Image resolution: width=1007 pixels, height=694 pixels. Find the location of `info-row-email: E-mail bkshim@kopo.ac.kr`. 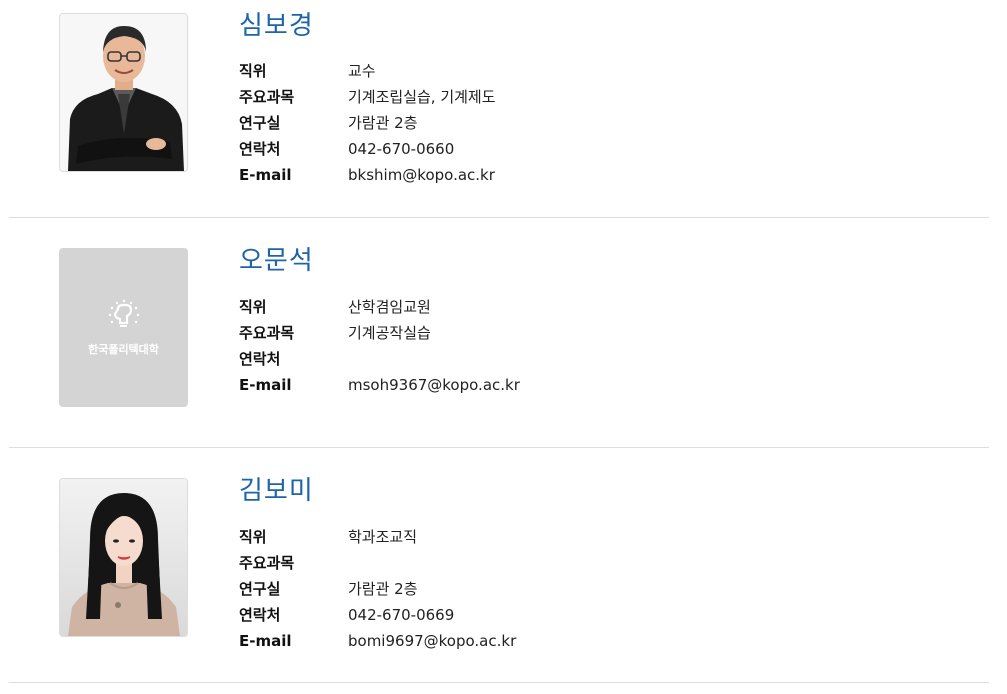

info-row-email: E-mail bkshim@kopo.ac.kr is located at coordinates (367, 175).